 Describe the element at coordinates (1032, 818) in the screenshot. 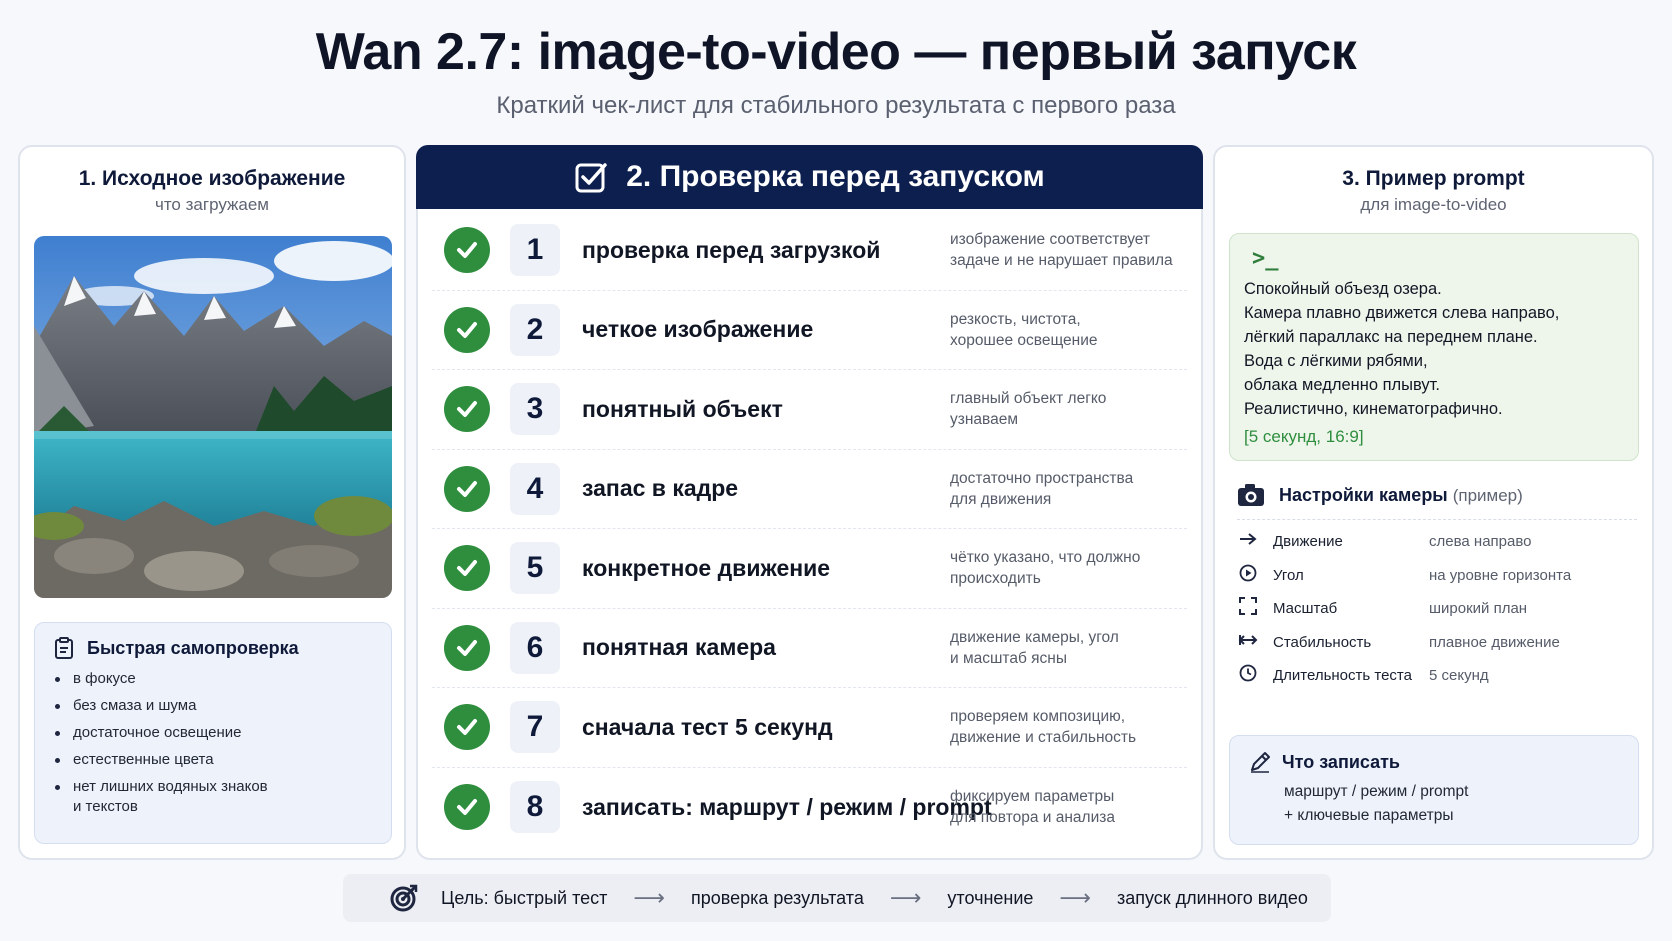

I see `step-description-line: для повтора и анализа` at that location.